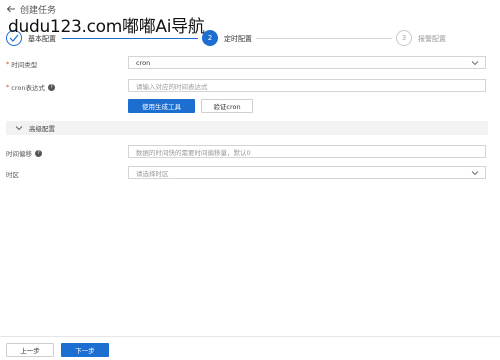 The image size is (500, 360). Describe the element at coordinates (227, 106) in the screenshot. I see `validate-cron-button: 验证cron` at that location.